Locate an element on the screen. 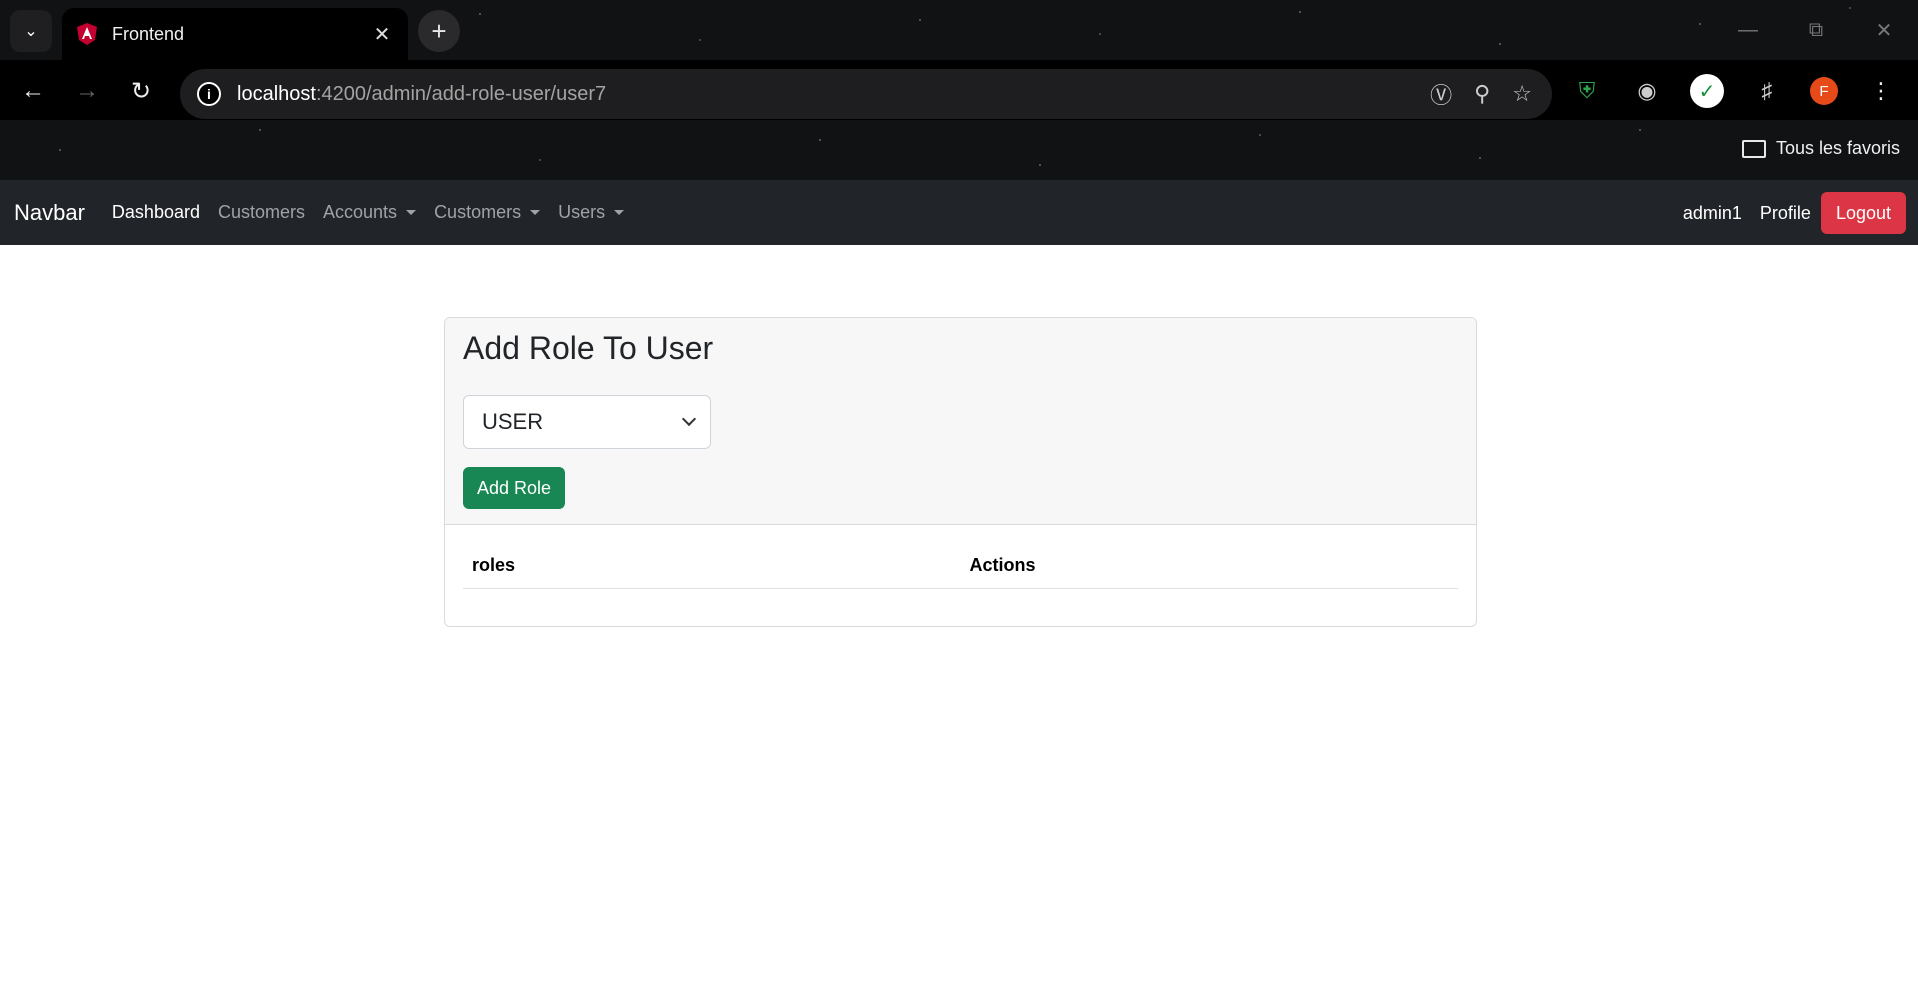  tab-frontend: Frontend ✕ is located at coordinates (235, 34).